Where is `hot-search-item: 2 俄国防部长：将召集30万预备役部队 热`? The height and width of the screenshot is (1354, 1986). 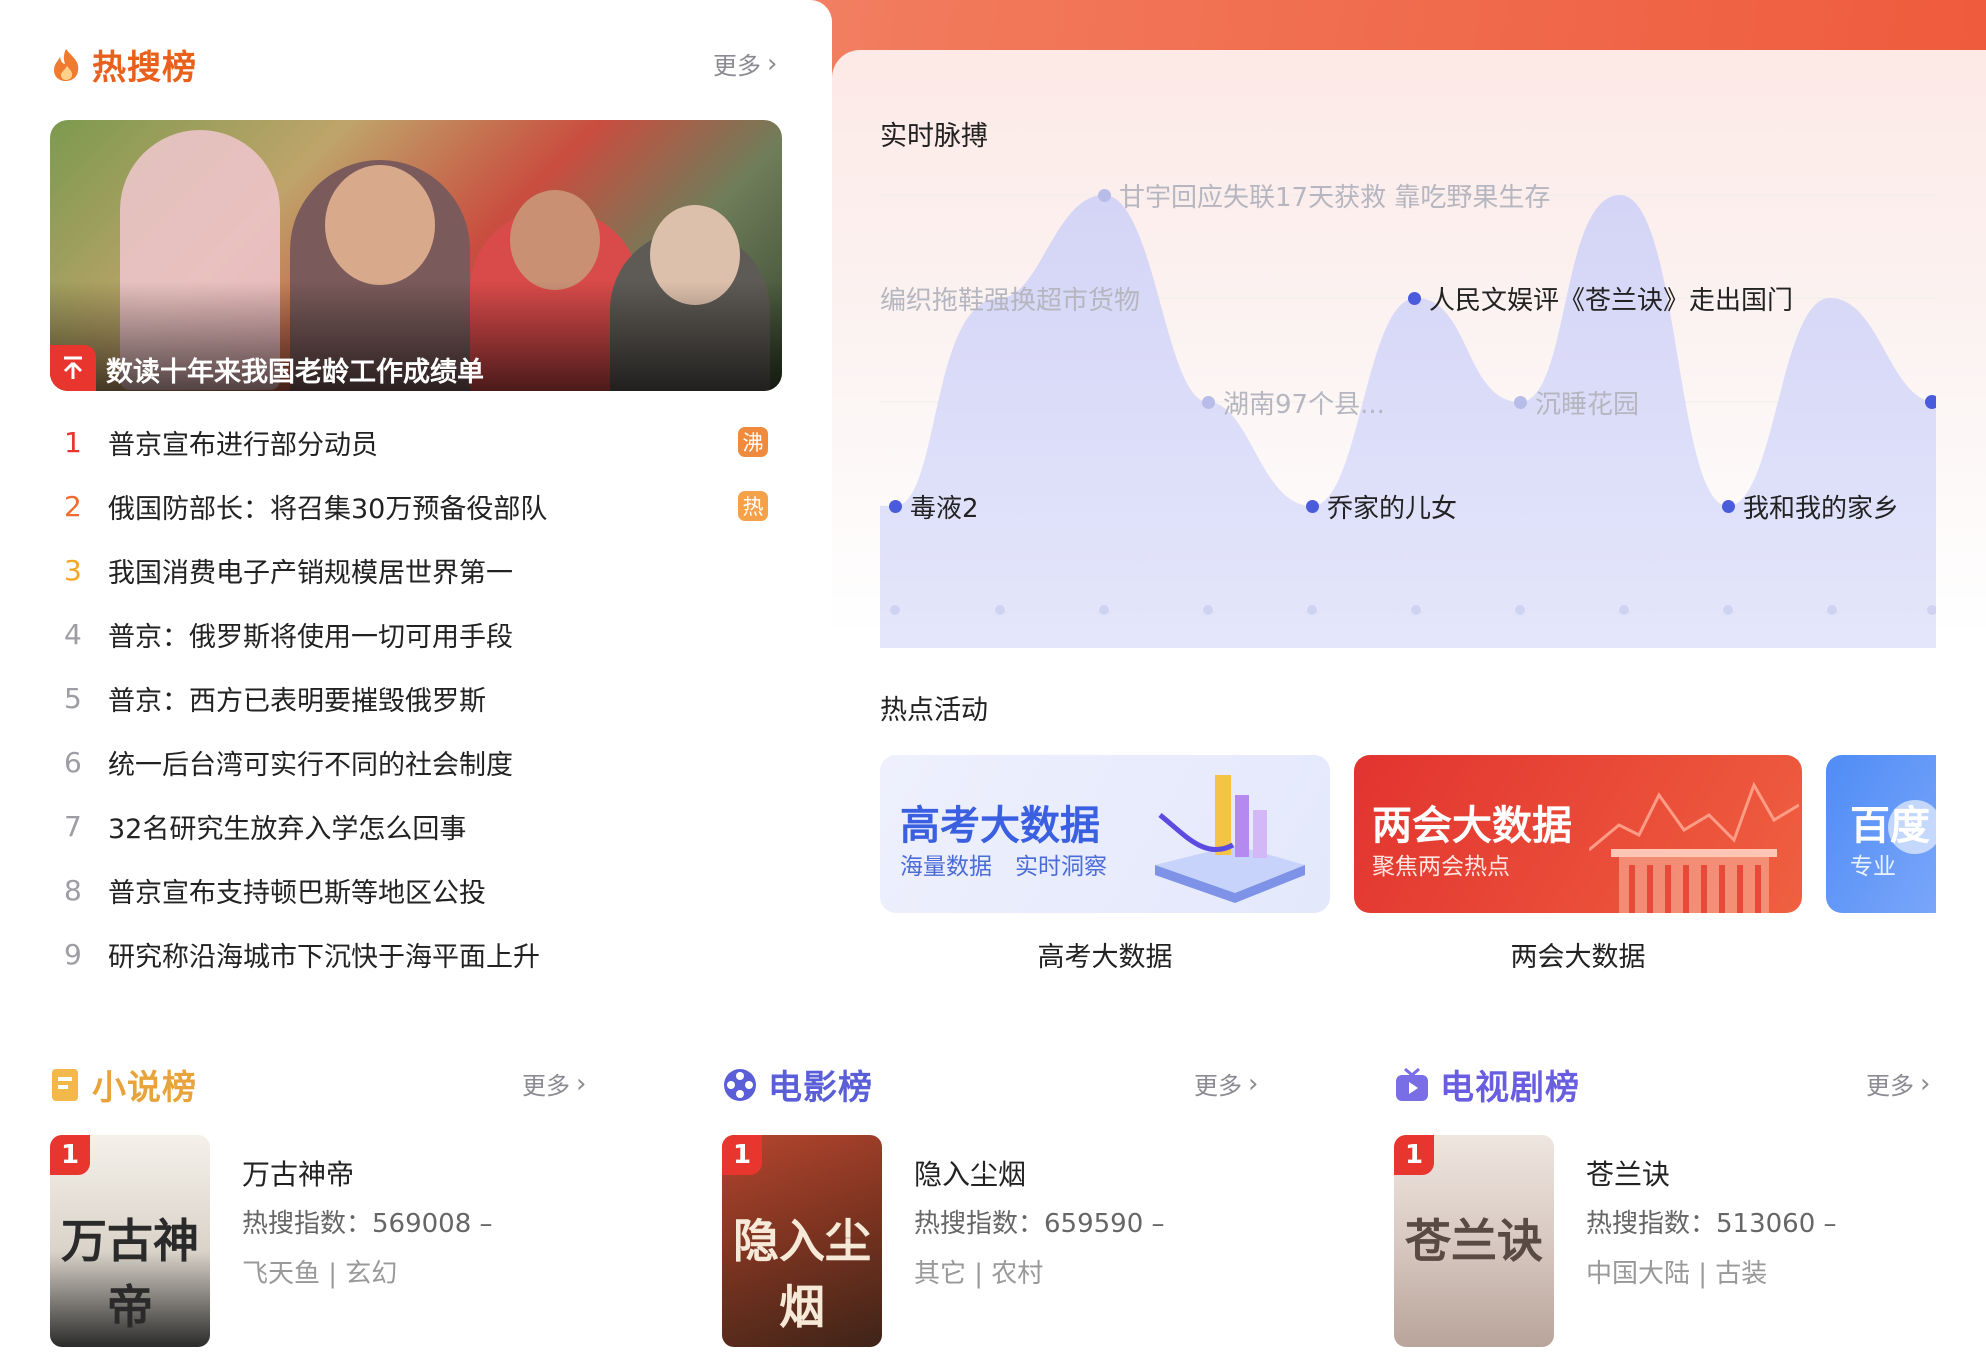 hot-search-item: 2 俄国防部长：将召集30万预备役部队 热 is located at coordinates (420, 506).